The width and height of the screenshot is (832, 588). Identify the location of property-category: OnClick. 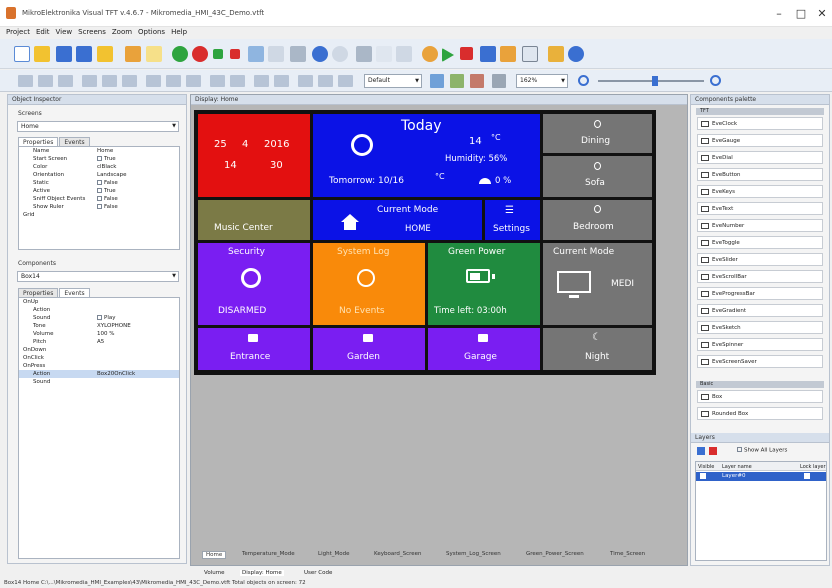
(99, 358).